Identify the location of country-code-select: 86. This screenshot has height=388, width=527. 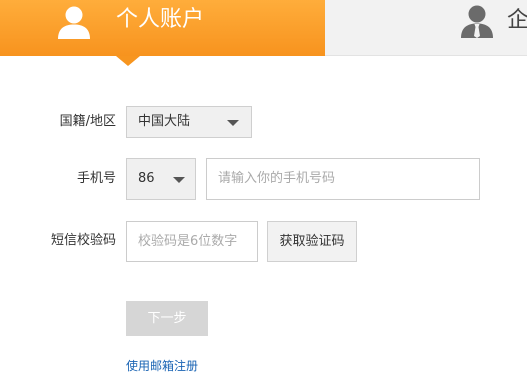
(161, 179).